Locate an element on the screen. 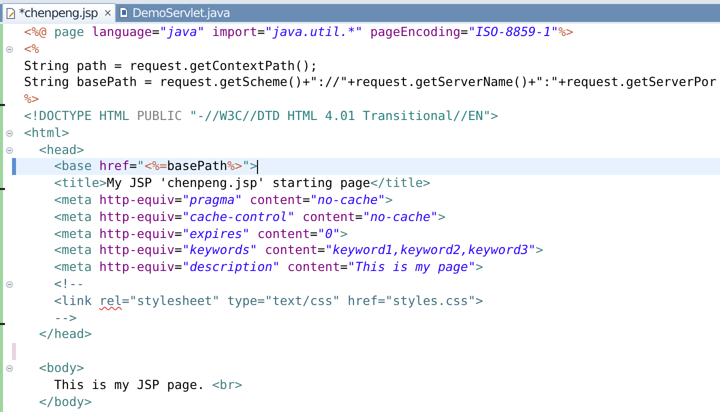  editor-tab: *chenpeng.jsp × is located at coordinates (59, 12).